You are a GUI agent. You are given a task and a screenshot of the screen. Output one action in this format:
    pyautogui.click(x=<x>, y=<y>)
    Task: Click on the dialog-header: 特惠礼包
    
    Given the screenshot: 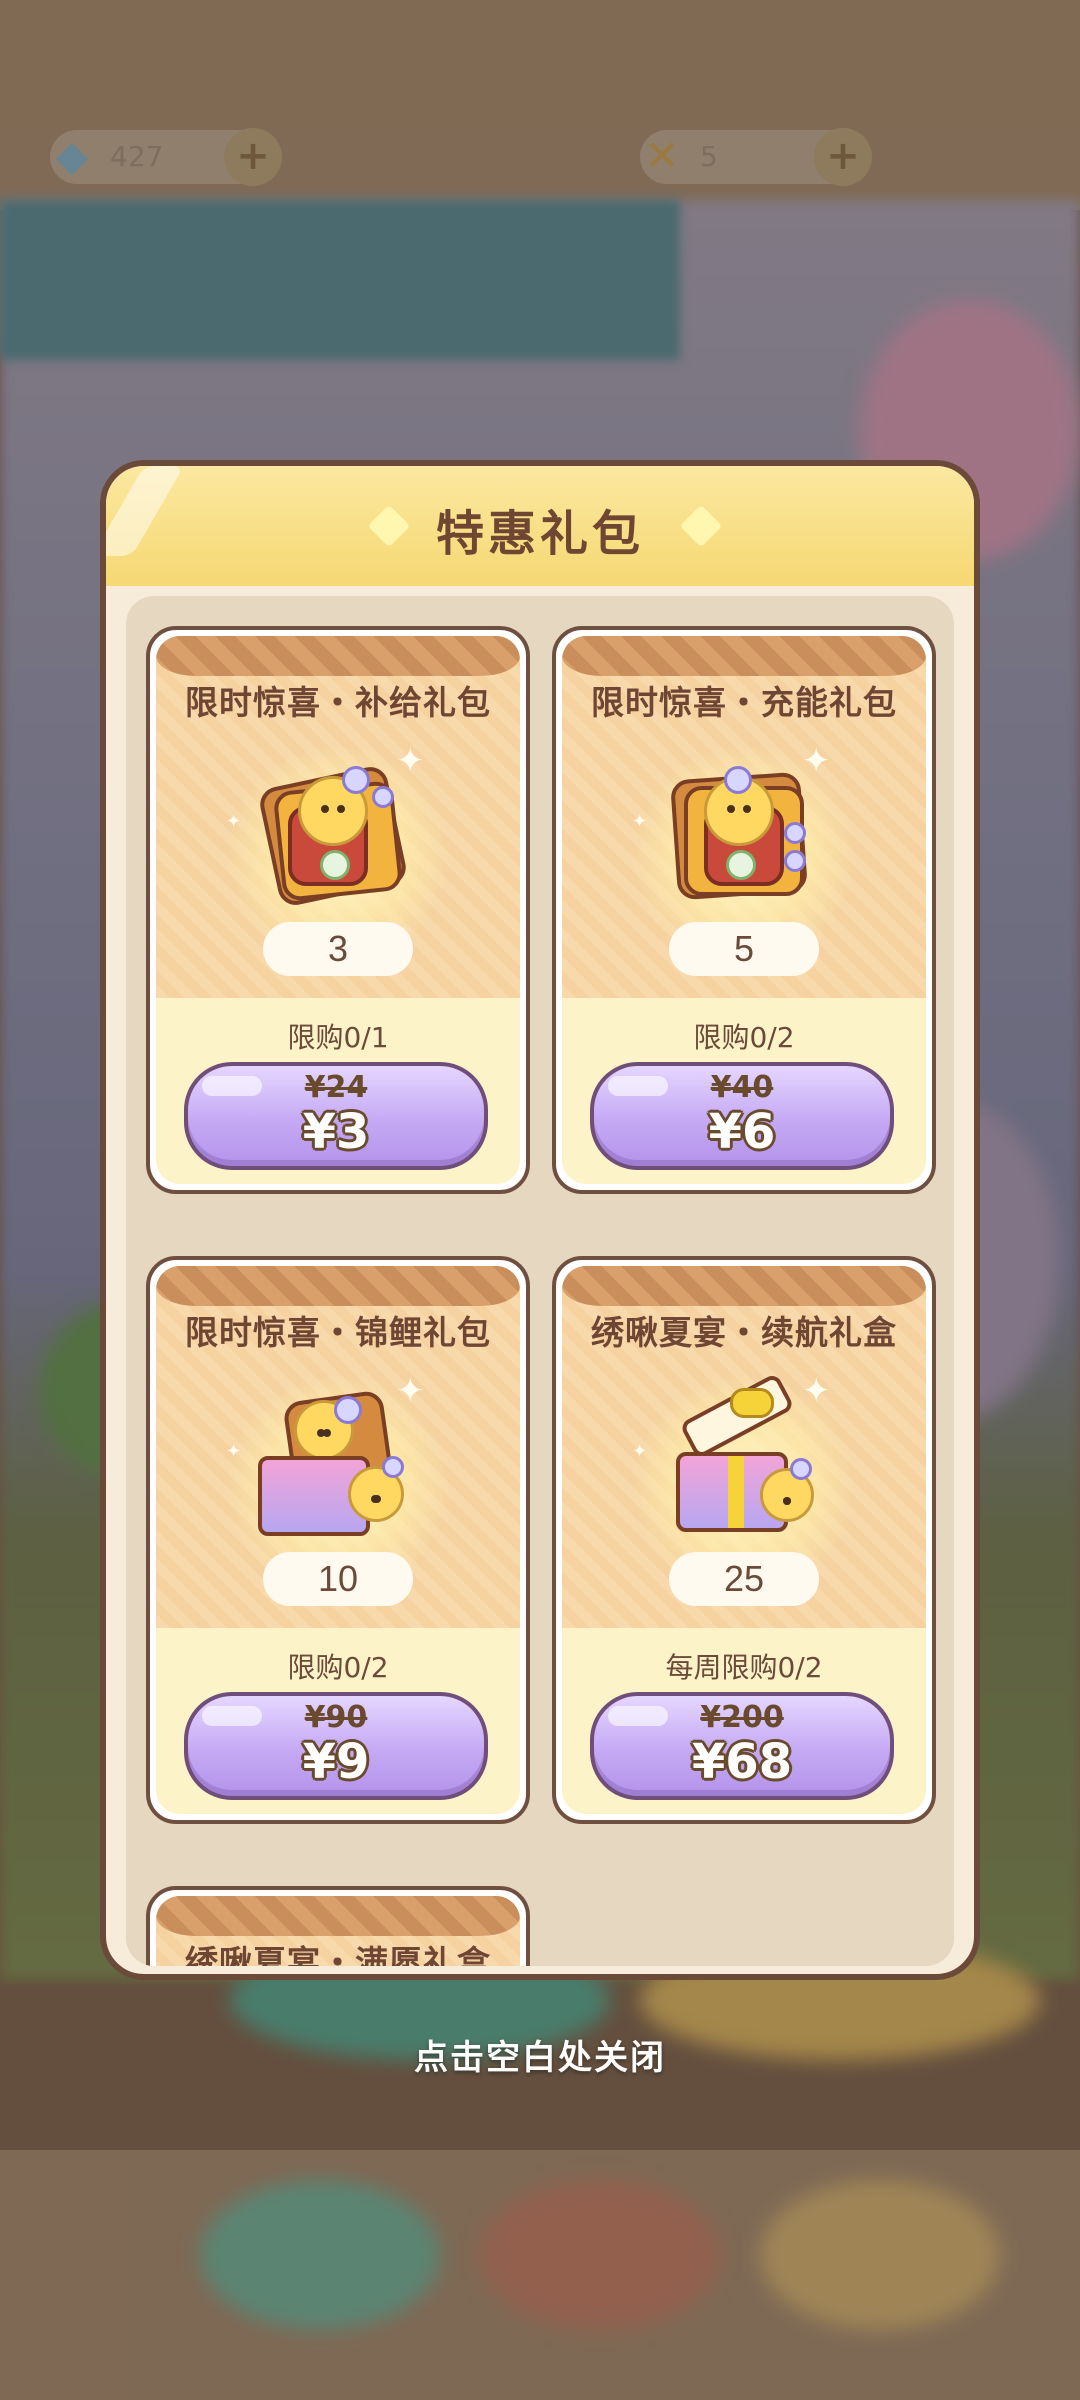 What is the action you would take?
    pyautogui.click(x=540, y=526)
    